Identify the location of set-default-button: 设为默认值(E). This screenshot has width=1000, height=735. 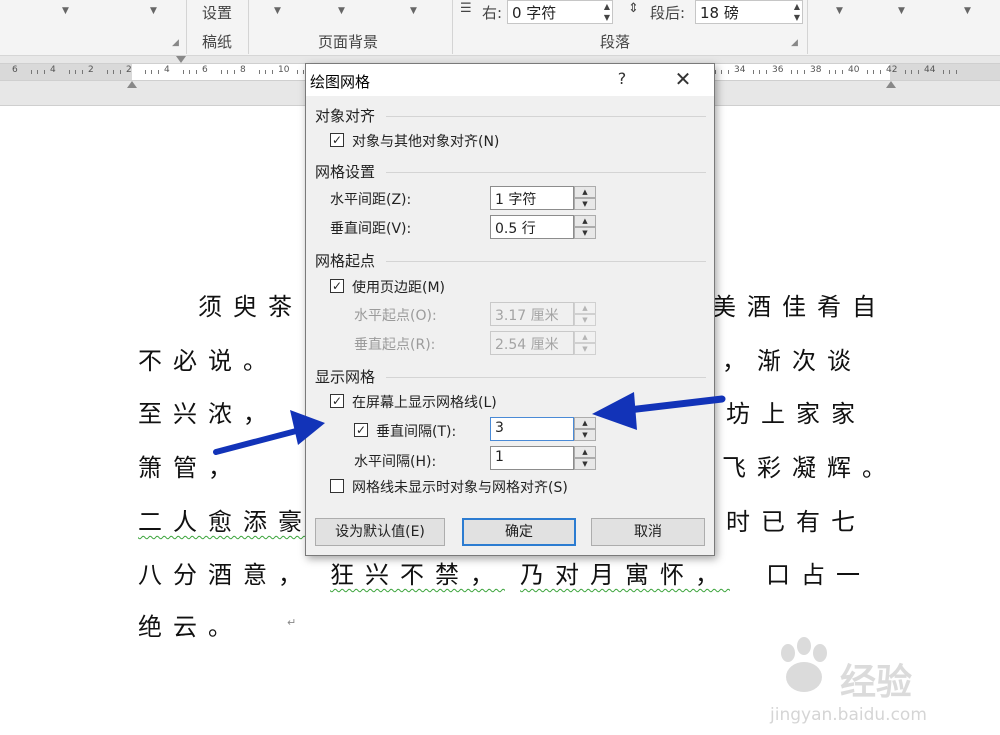
(380, 532).